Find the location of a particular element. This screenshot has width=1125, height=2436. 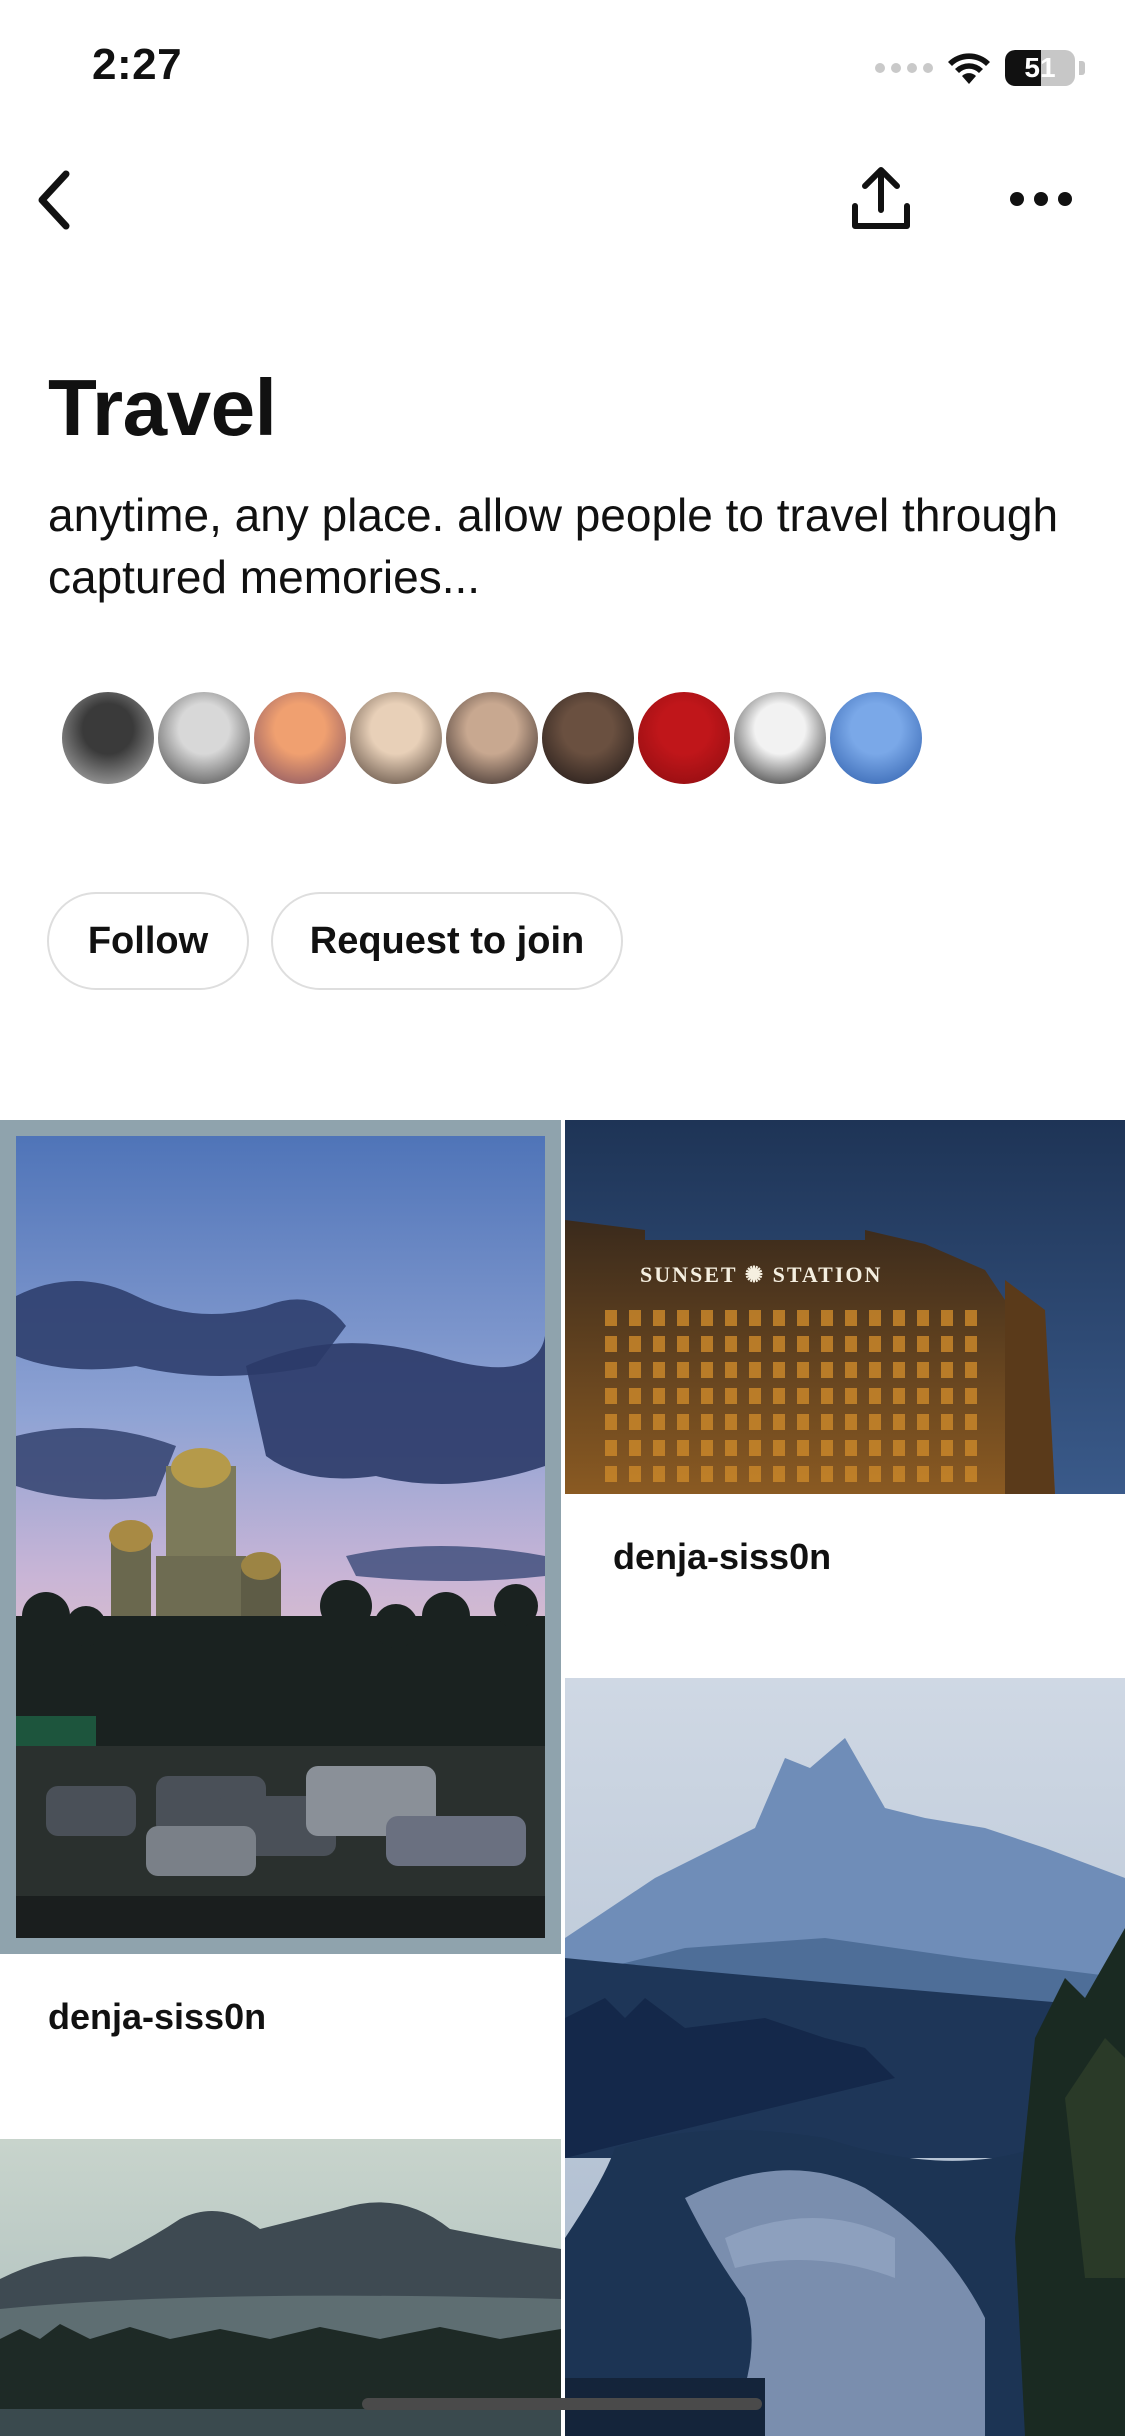

more-options-button is located at coordinates (1041, 199).